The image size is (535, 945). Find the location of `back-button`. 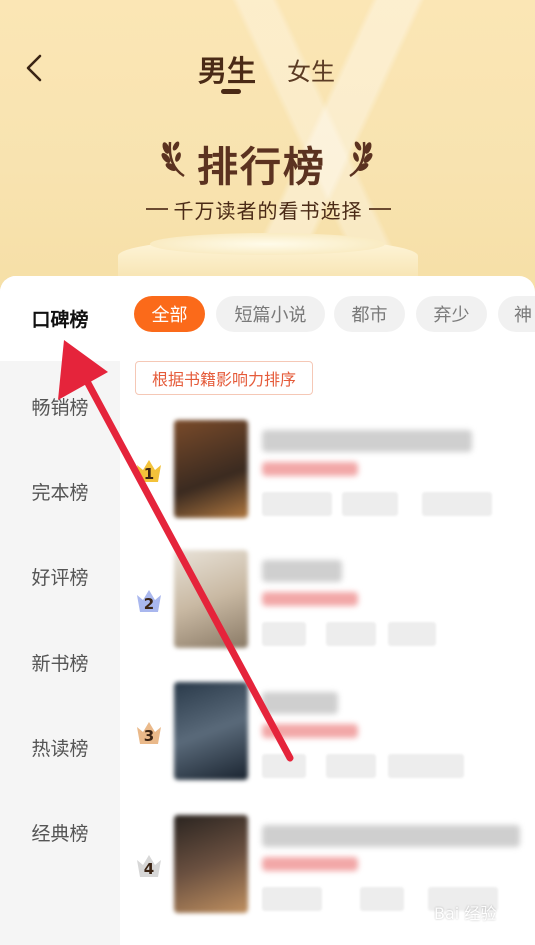

back-button is located at coordinates (34, 68).